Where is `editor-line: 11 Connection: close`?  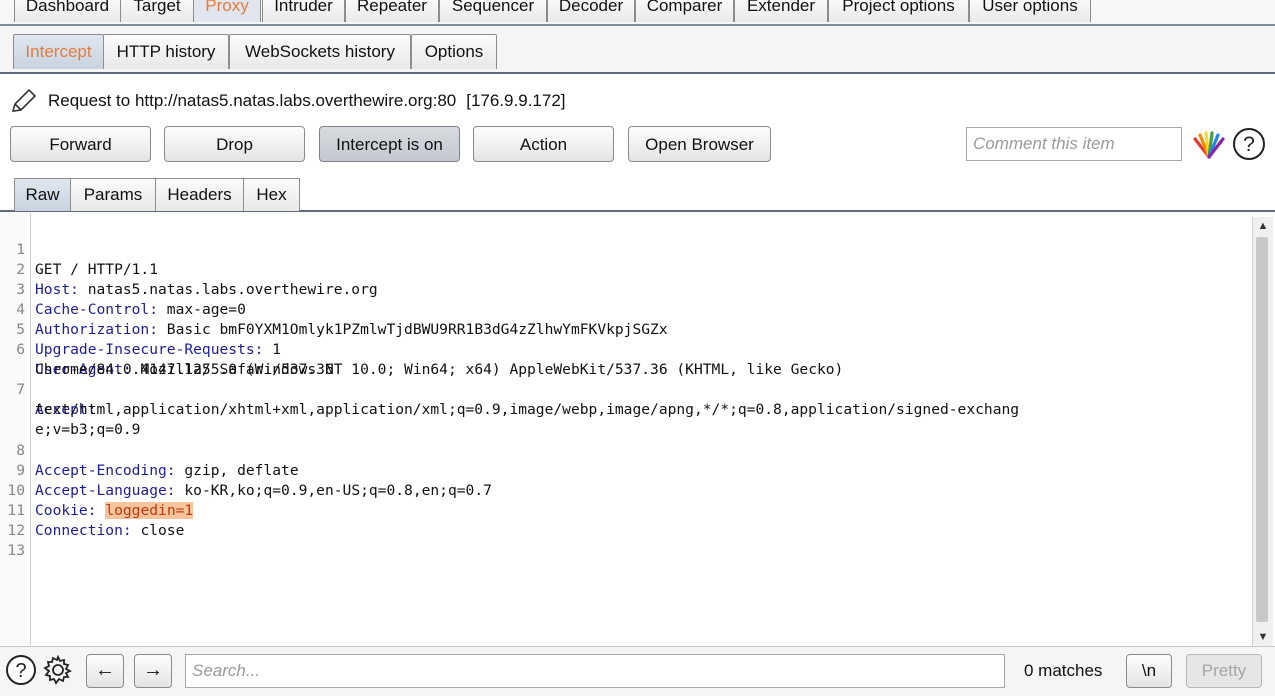
editor-line: 11 Connection: close is located at coordinates (626, 510).